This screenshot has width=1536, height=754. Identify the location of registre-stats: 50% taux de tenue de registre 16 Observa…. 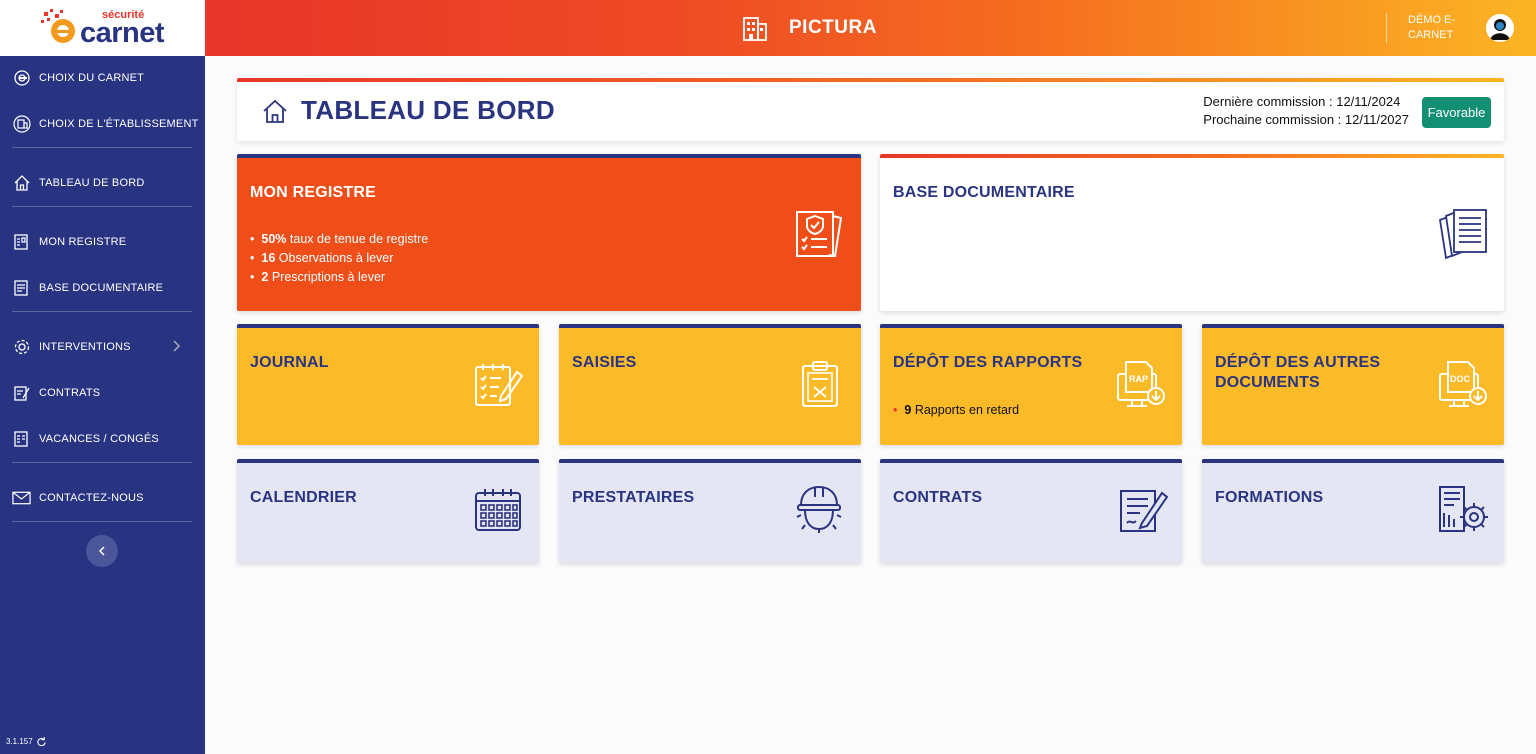
(339, 258).